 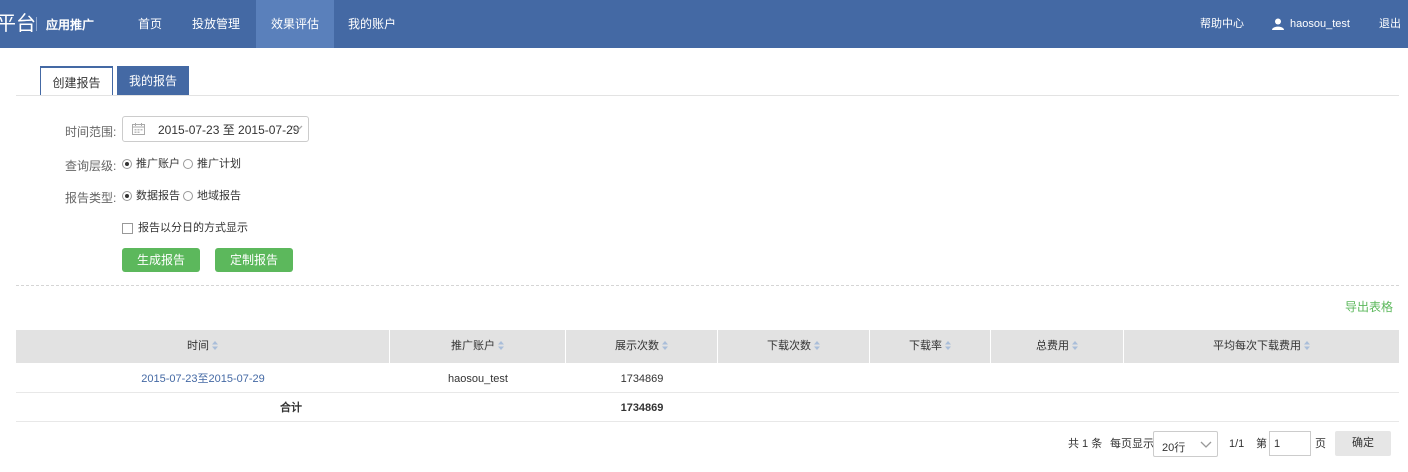 I want to click on logo-divider, so click(x=36, y=24).